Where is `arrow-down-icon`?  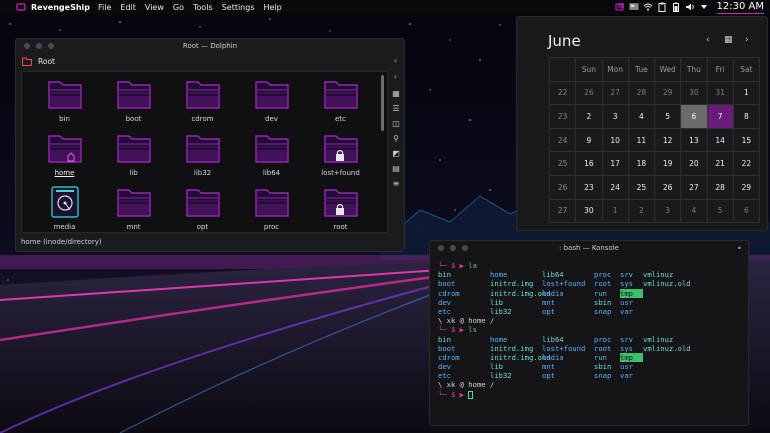 arrow-down-icon is located at coordinates (704, 7).